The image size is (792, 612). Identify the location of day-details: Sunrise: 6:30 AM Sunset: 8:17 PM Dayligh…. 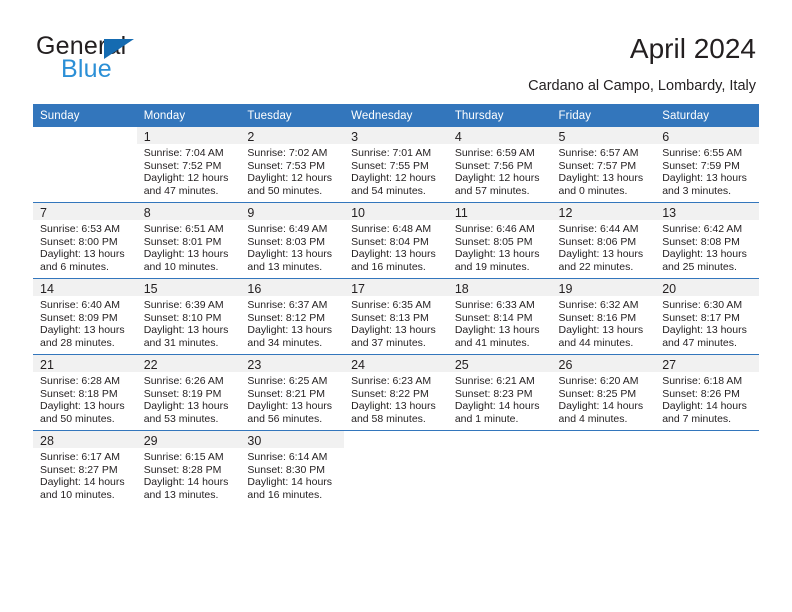
(707, 322).